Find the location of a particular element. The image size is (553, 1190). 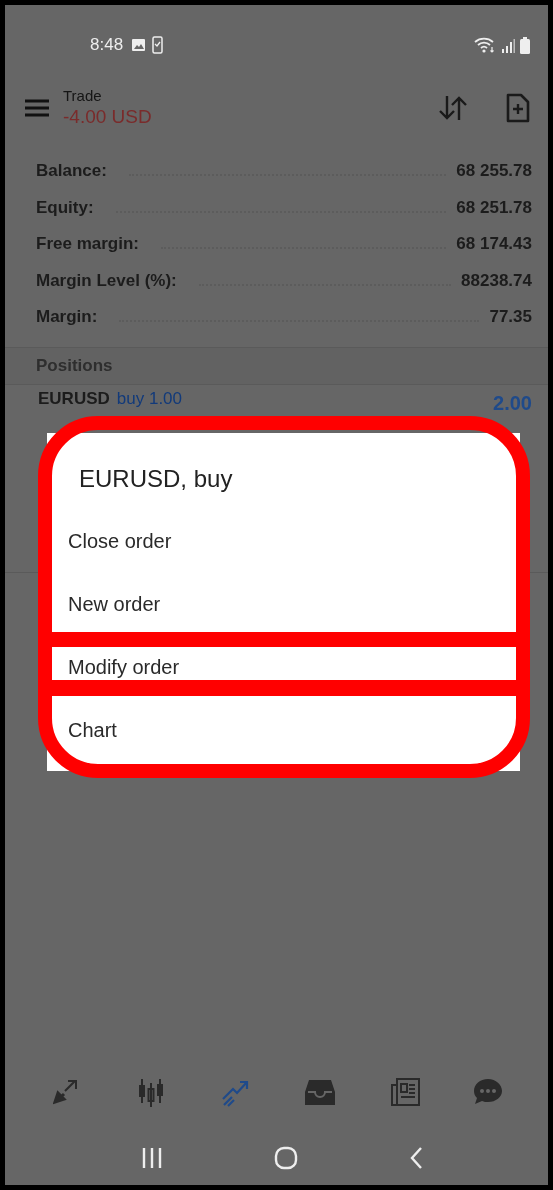

menu-item: New order is located at coordinates (283, 604).